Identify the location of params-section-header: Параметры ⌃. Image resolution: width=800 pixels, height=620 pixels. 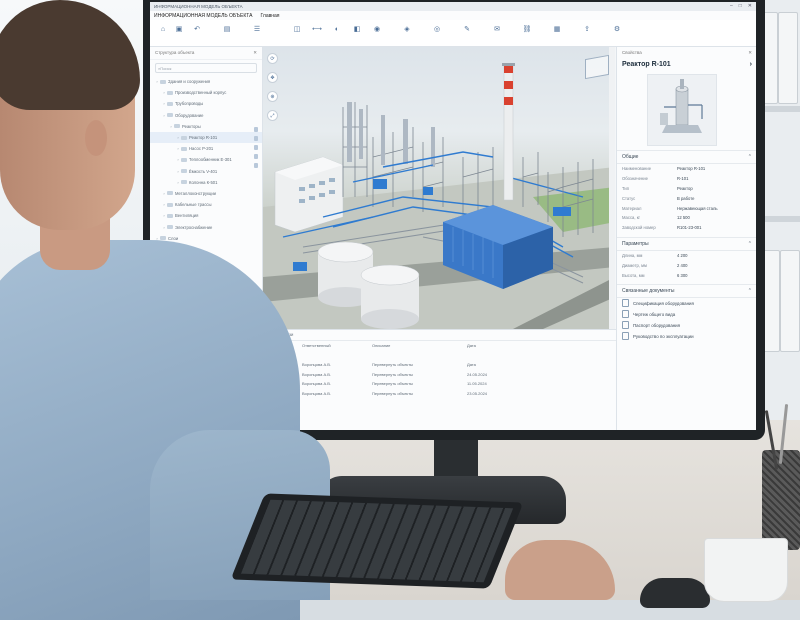
(686, 243).